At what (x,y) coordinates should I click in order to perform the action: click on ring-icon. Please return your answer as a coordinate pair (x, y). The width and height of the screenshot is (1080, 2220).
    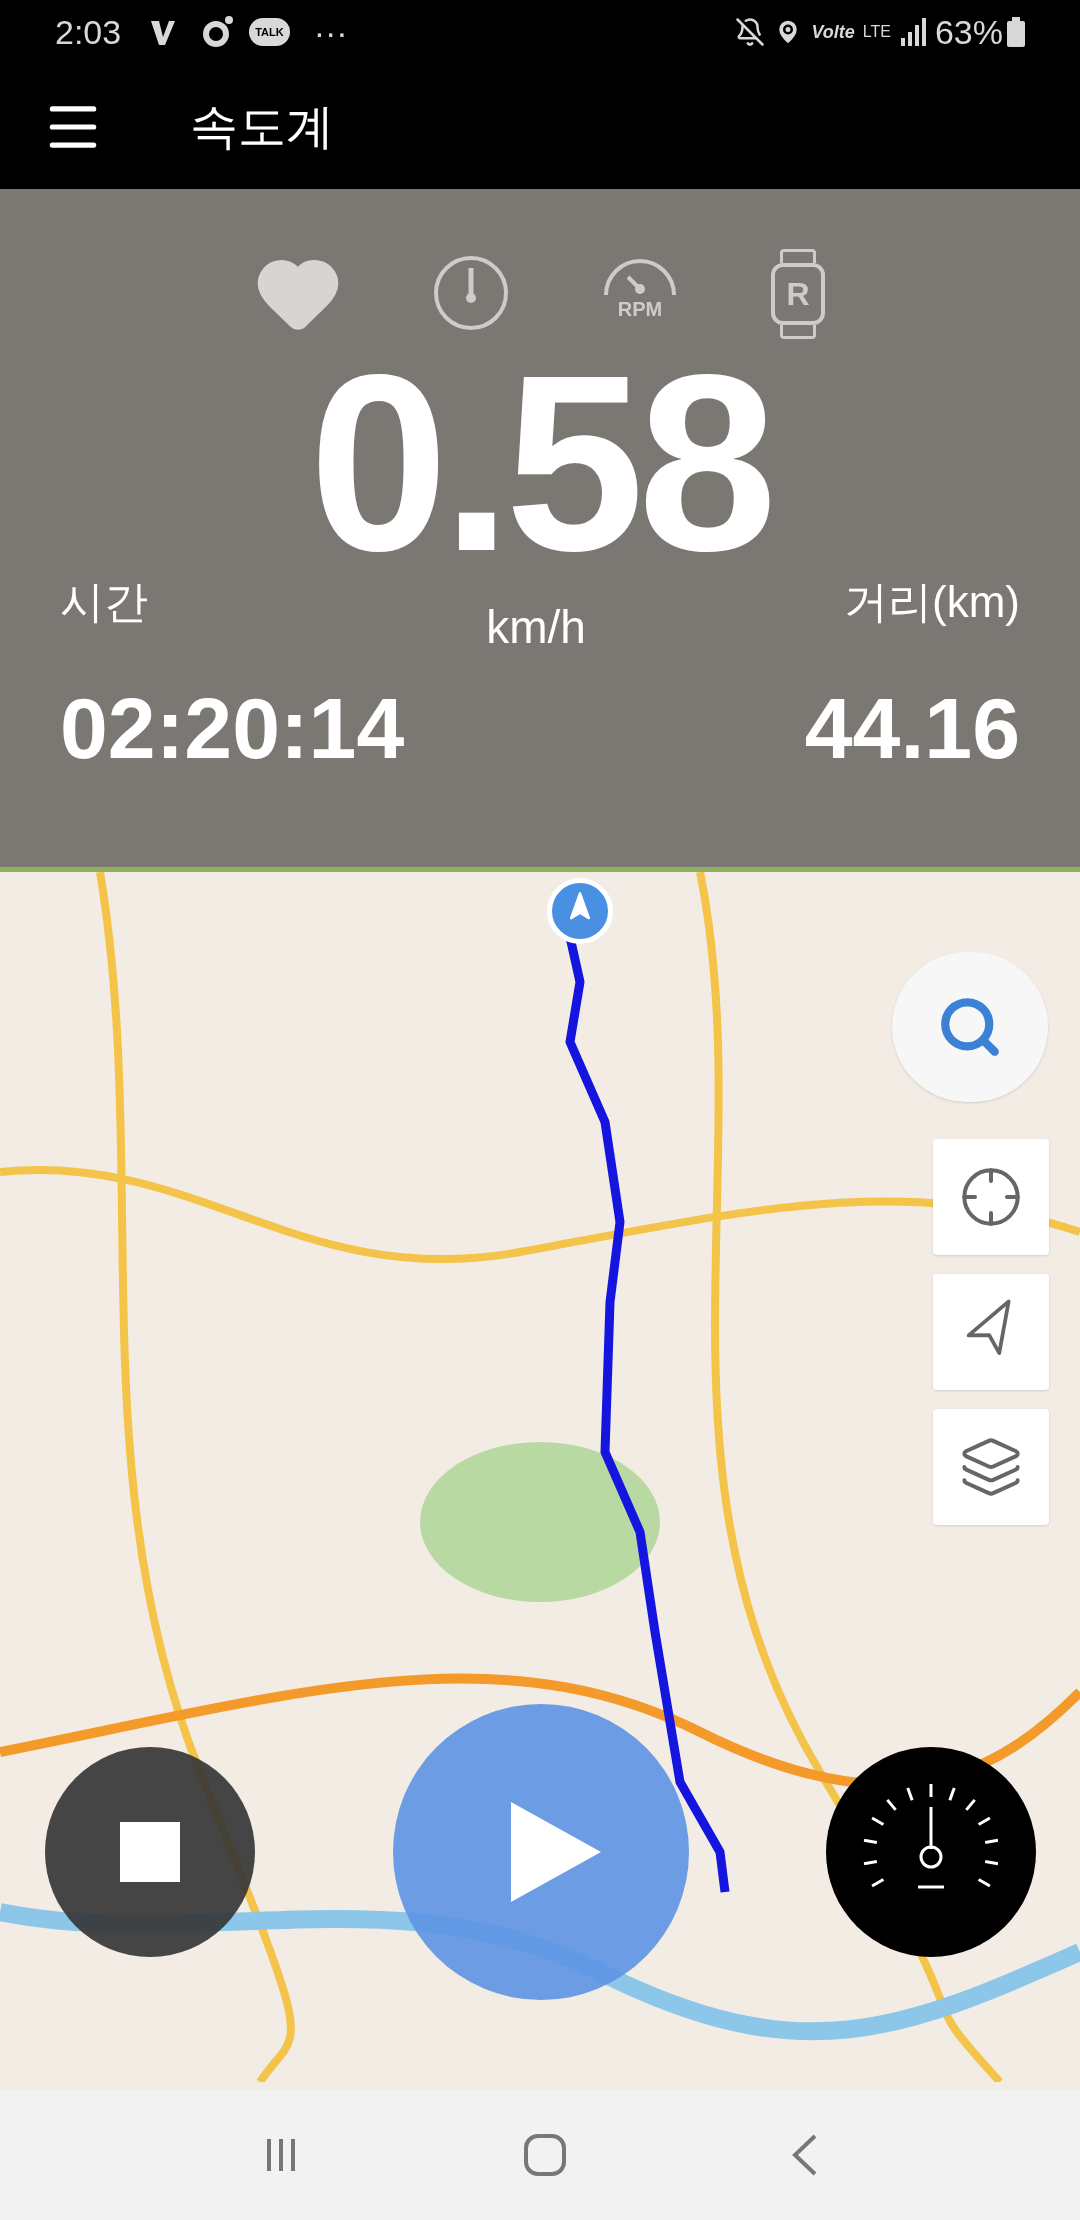
    Looking at the image, I should click on (218, 32).